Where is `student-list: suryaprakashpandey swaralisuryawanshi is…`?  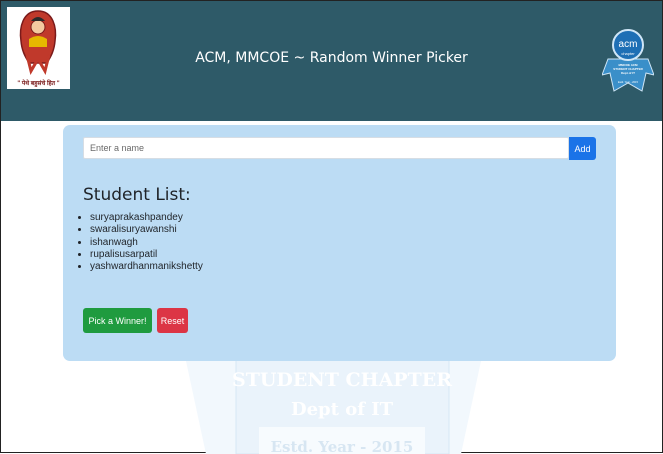
student-list: suryaprakashpandey swaralisuryawanshi is… is located at coordinates (138, 242).